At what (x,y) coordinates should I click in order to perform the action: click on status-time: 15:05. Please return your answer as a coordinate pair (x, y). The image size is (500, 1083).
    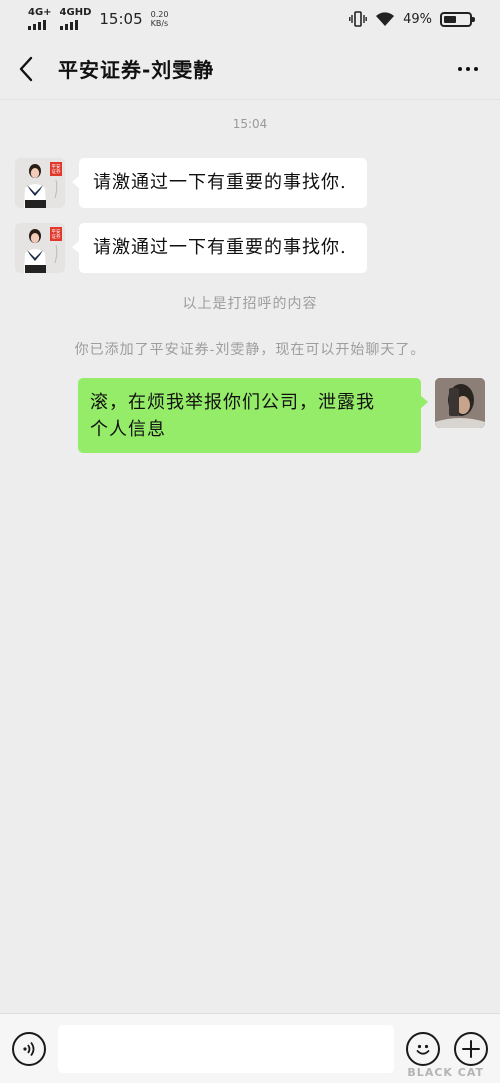
    Looking at the image, I should click on (121, 19).